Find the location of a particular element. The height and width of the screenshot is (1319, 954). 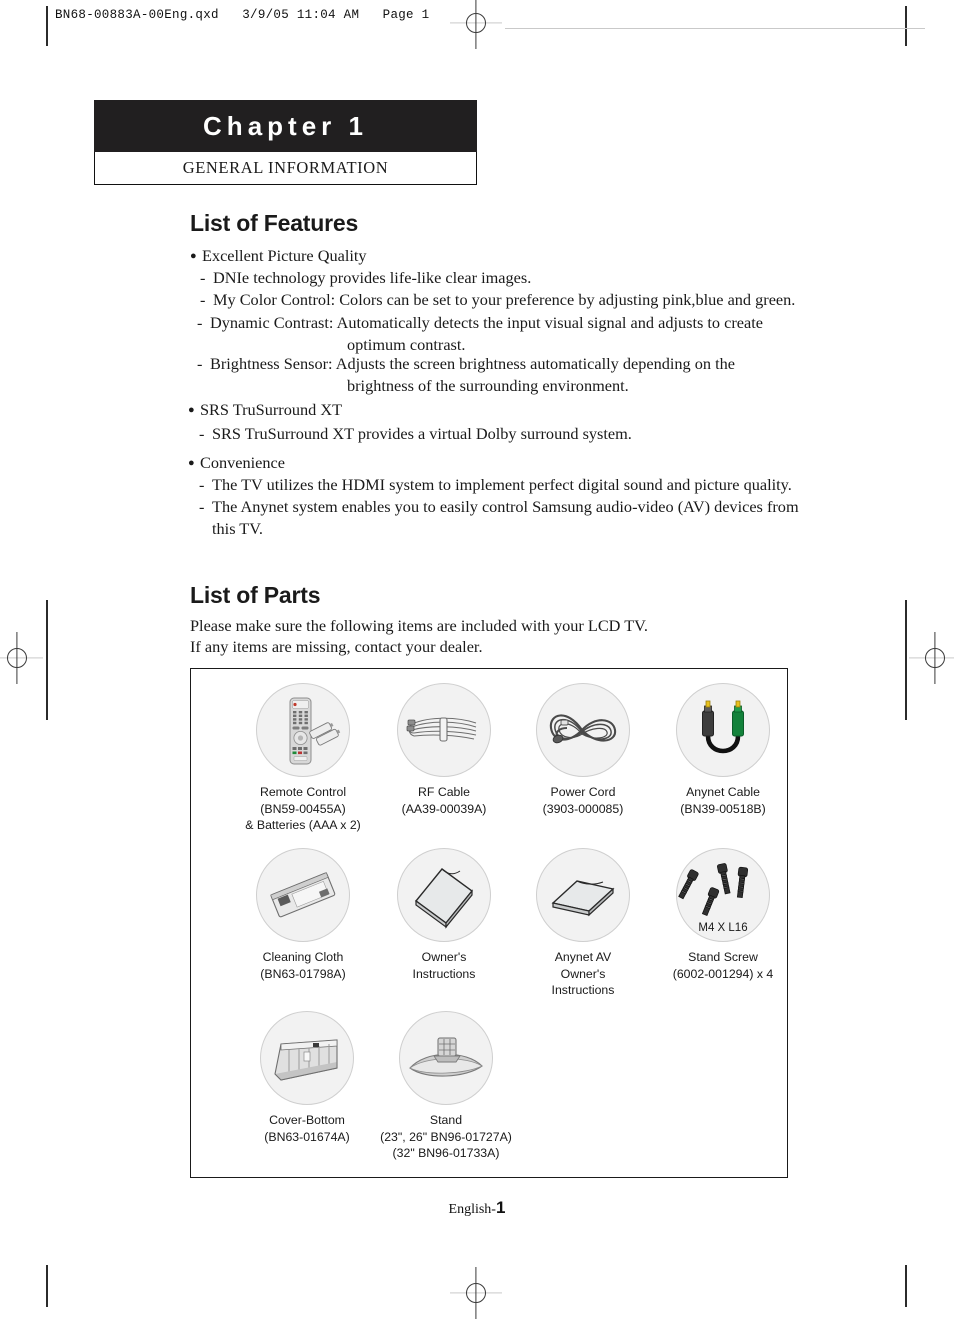

chapter-title: Chapter 1 is located at coordinates (285, 125).